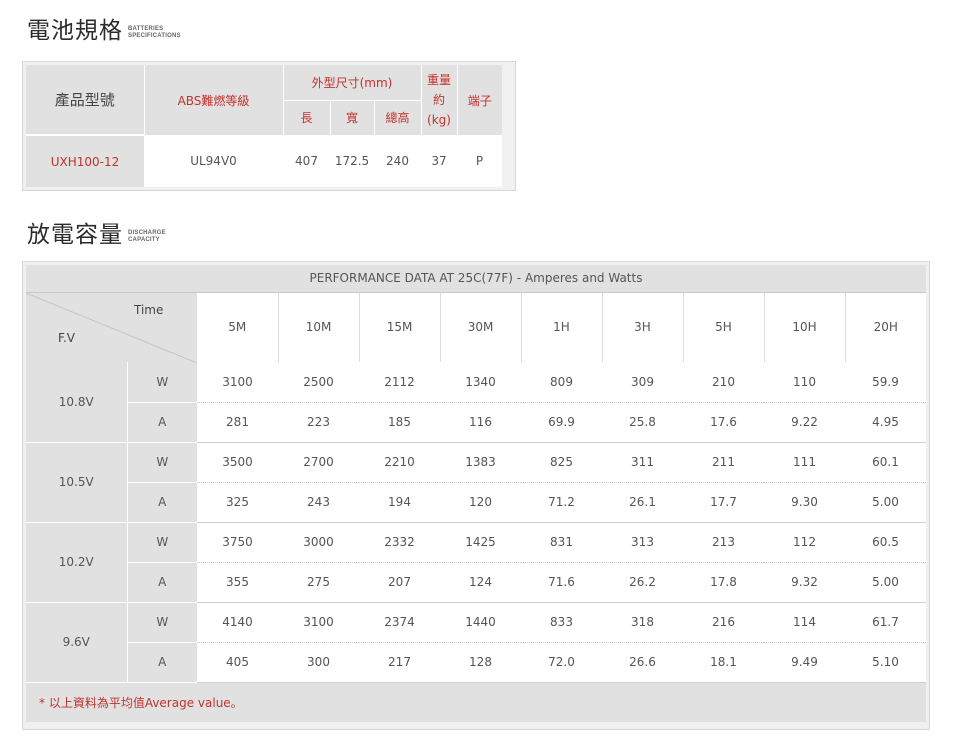 The width and height of the screenshot is (959, 738). Describe the element at coordinates (318, 542) in the screenshot. I see `value-cell: 3000` at that location.